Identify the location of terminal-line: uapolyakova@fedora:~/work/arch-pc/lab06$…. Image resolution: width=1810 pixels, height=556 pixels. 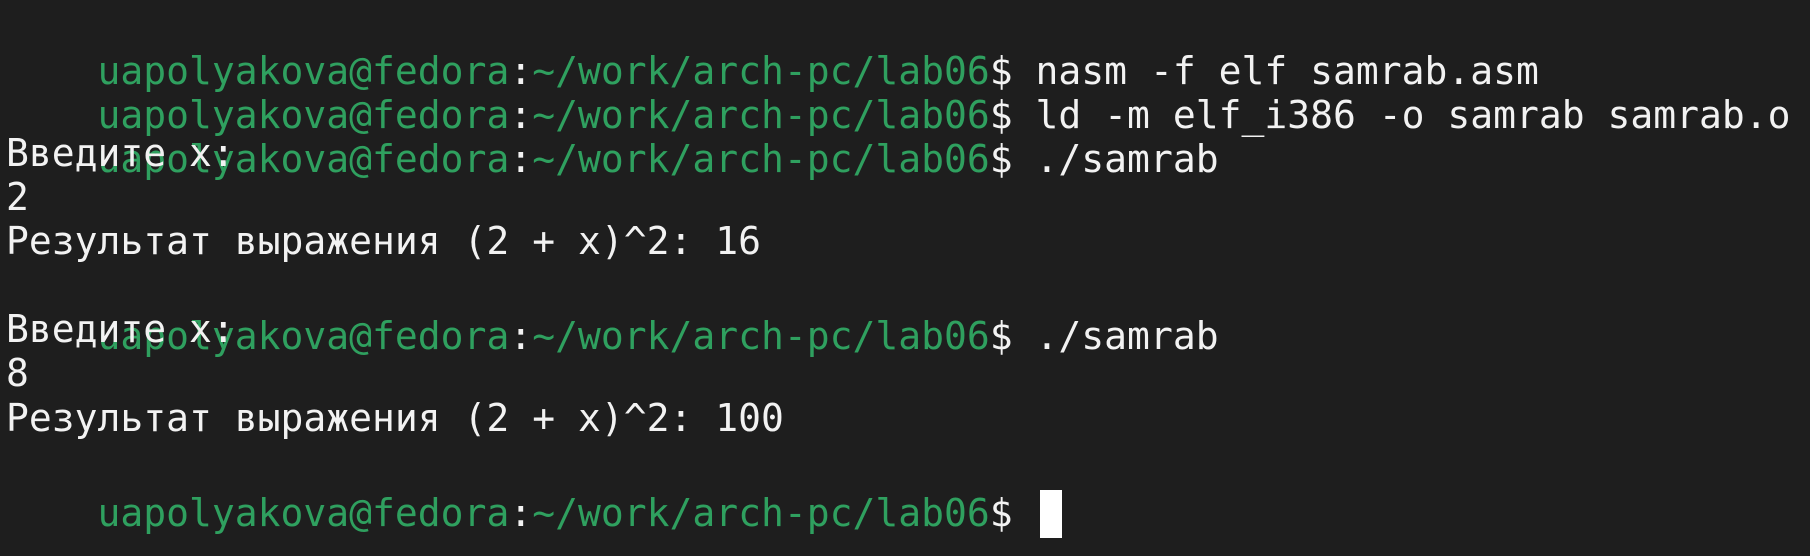
(612, 132).